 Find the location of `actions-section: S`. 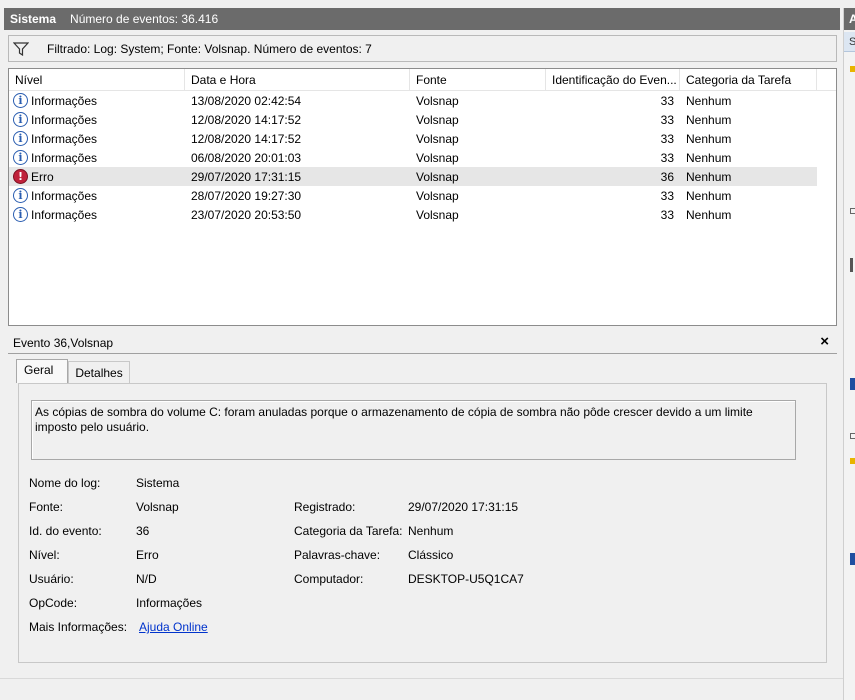

actions-section: S is located at coordinates (849, 42).